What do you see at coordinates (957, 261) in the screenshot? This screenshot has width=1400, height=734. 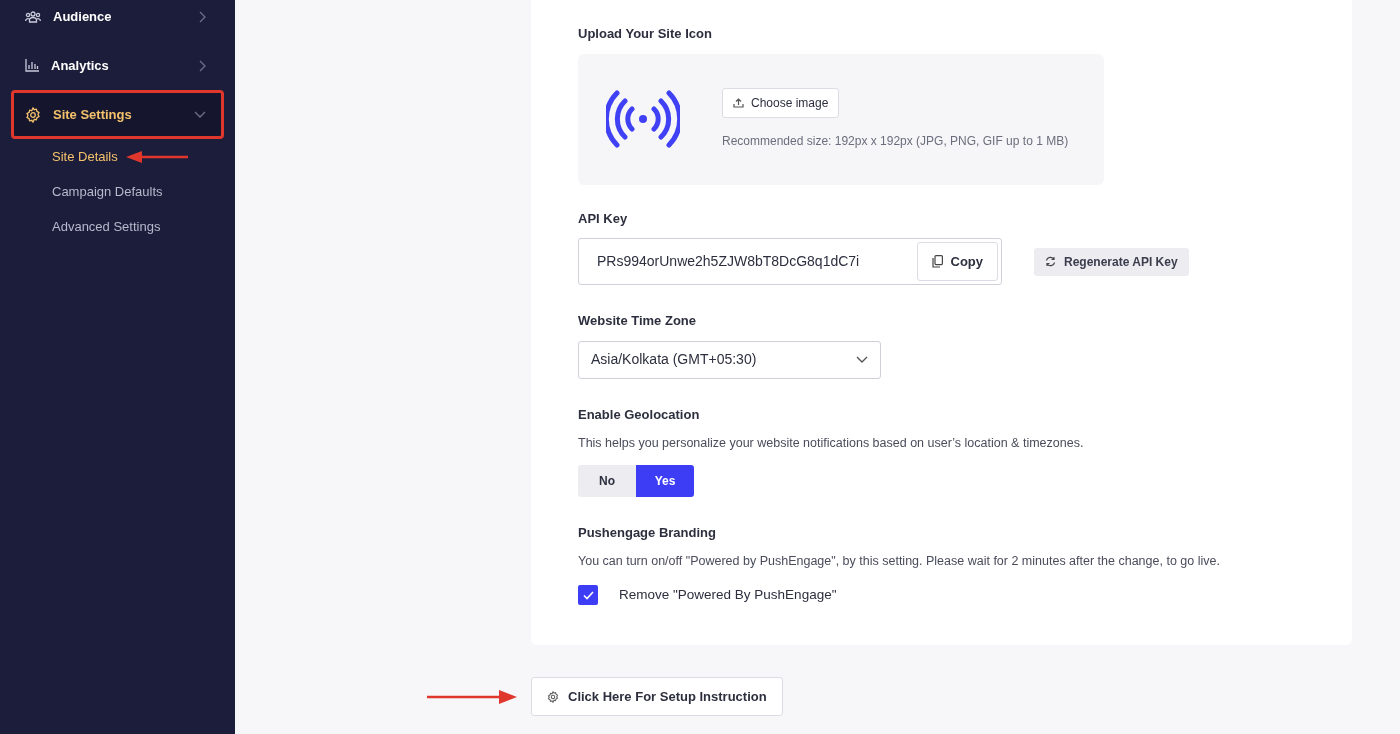 I see `copy-button: Copy` at bounding box center [957, 261].